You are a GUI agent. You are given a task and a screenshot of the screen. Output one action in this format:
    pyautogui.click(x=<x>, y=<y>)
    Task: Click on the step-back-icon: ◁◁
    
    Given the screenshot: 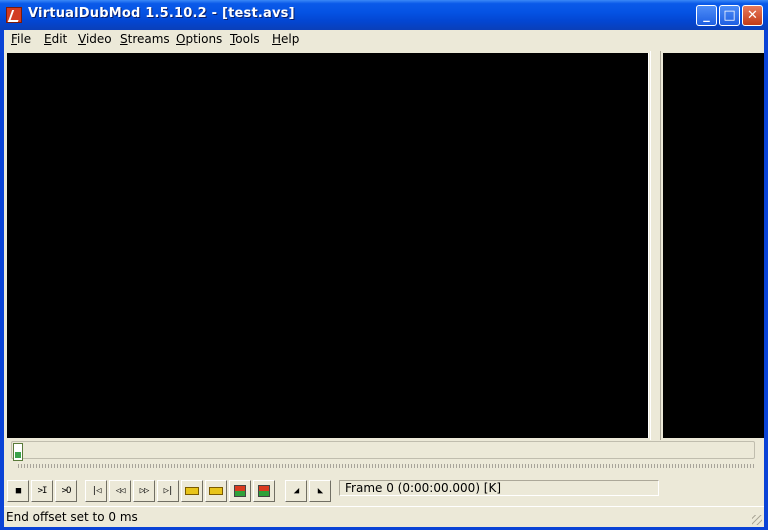 What is the action you would take?
    pyautogui.click(x=120, y=491)
    